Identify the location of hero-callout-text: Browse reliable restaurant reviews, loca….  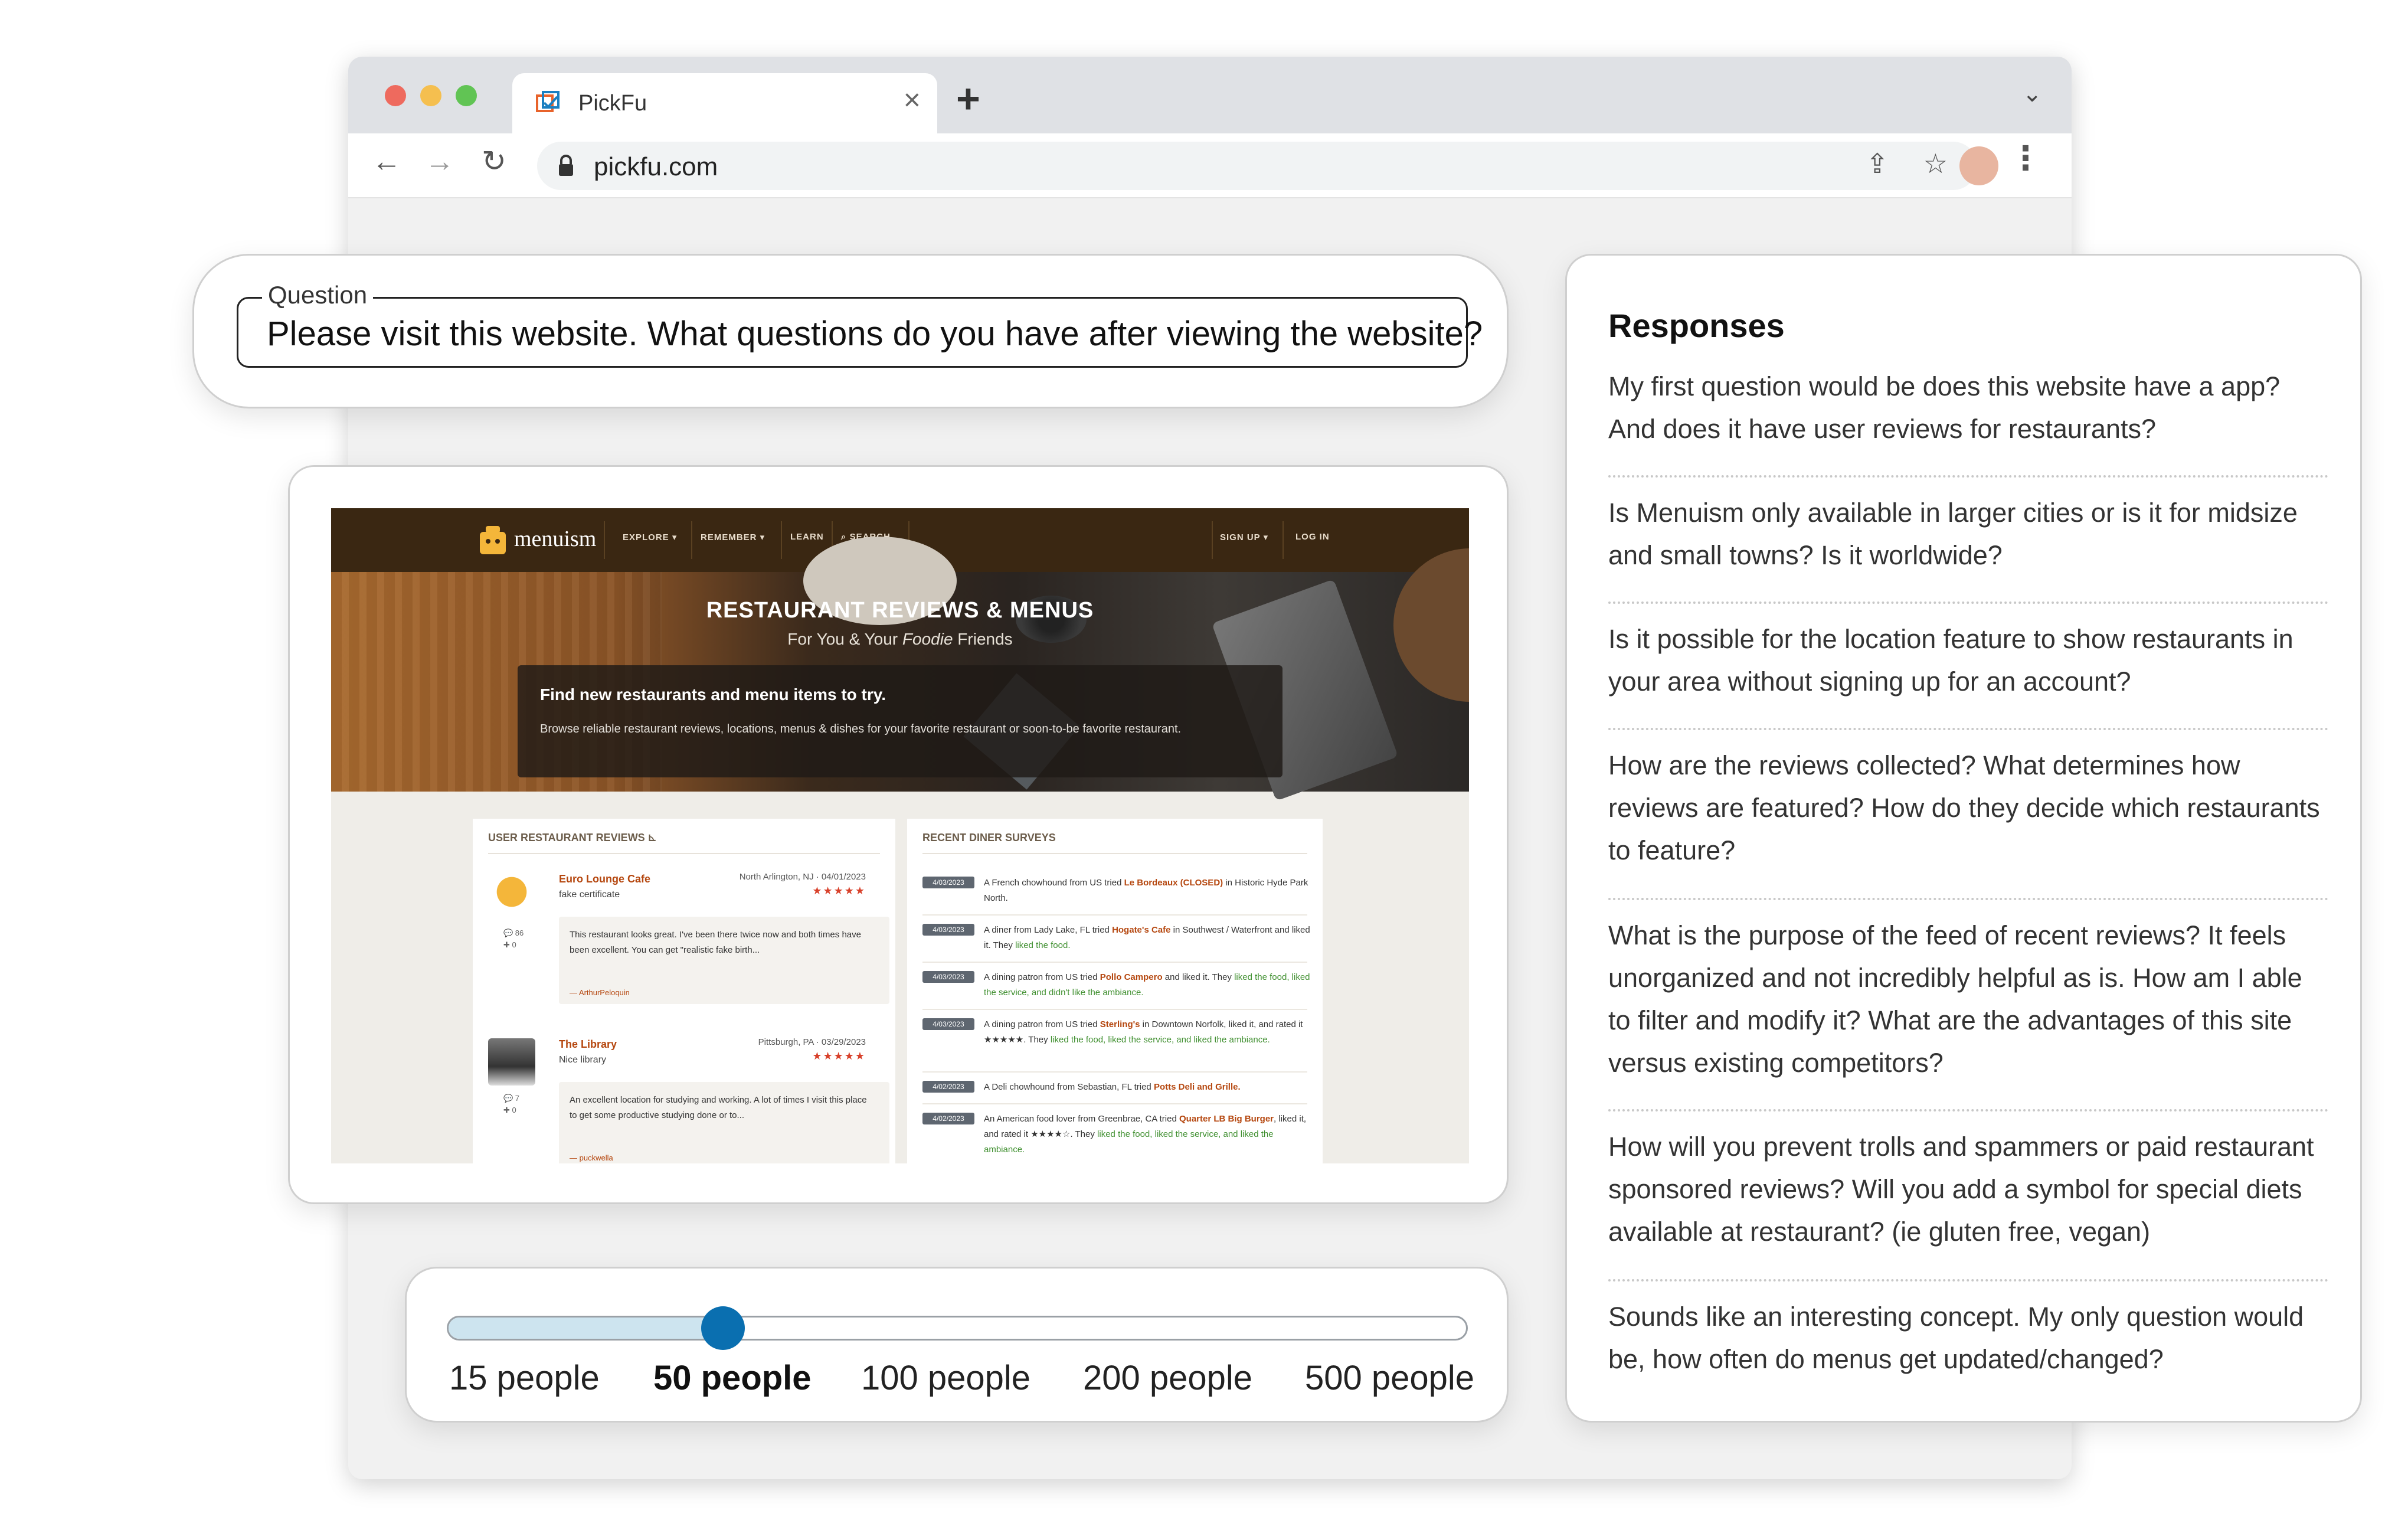
(861, 729).